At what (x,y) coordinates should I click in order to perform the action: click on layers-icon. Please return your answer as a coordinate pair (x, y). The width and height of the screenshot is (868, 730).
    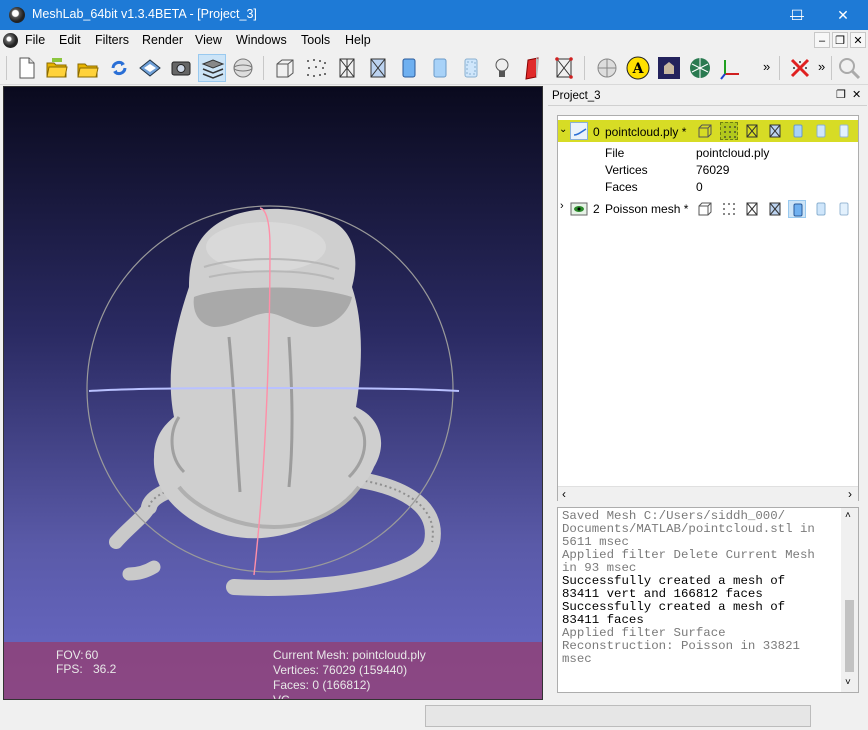
    Looking at the image, I should click on (212, 68).